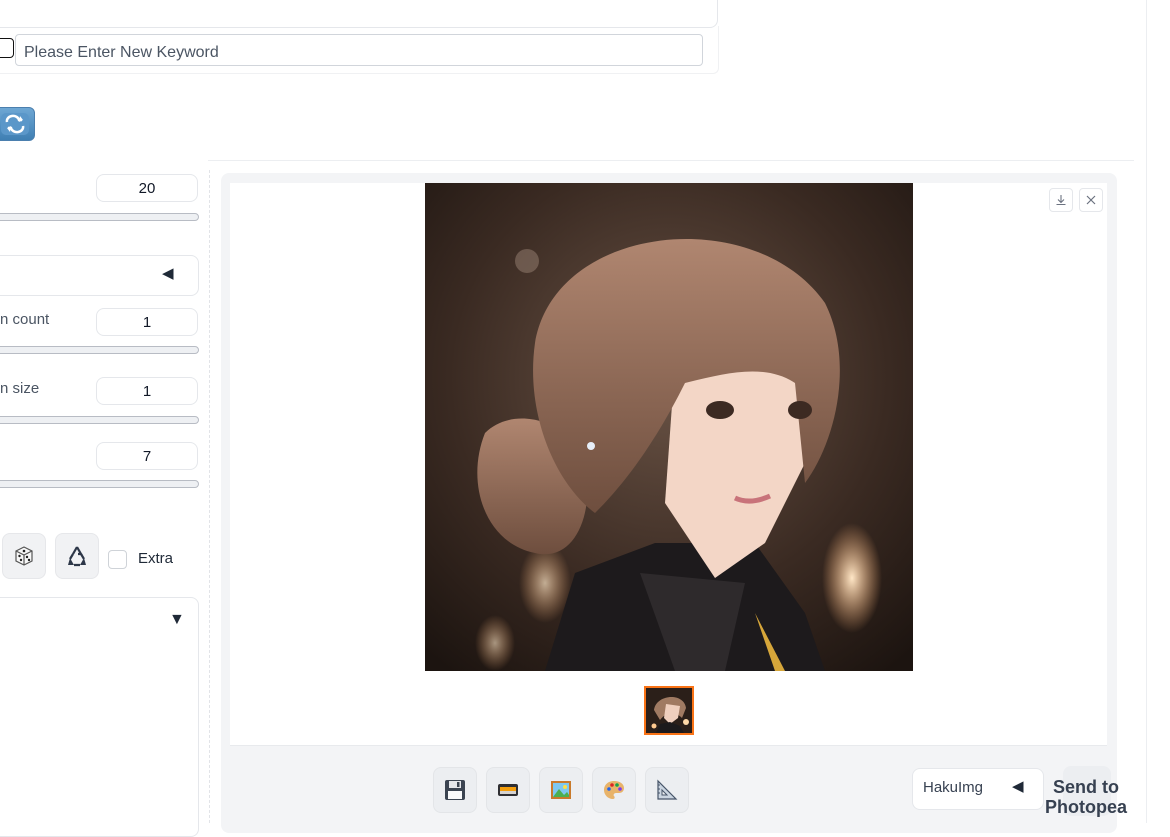 This screenshot has width=1170, height=837. What do you see at coordinates (177, 620) in the screenshot?
I see `dropdown-arrow-icon: ▼` at bounding box center [177, 620].